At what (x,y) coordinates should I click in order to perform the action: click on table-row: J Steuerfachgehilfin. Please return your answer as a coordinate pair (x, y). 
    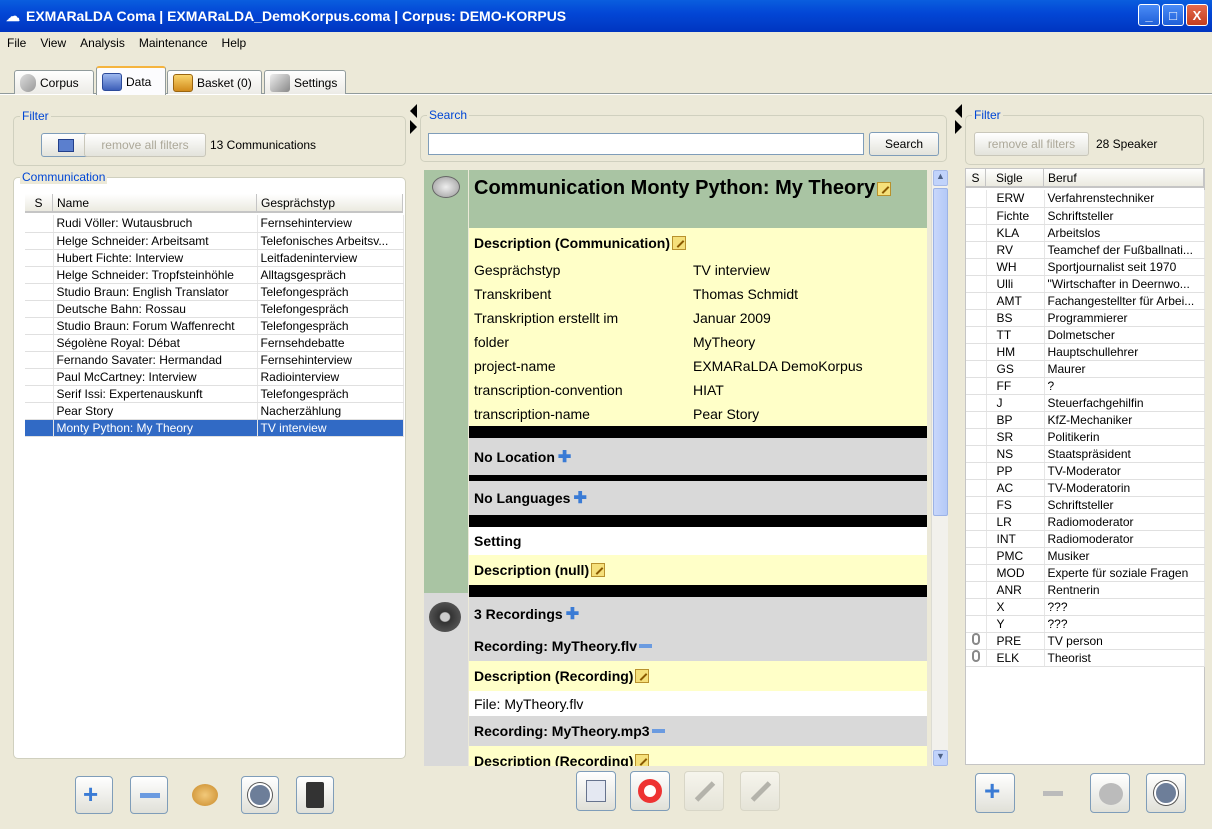
    Looking at the image, I should click on (1085, 403).